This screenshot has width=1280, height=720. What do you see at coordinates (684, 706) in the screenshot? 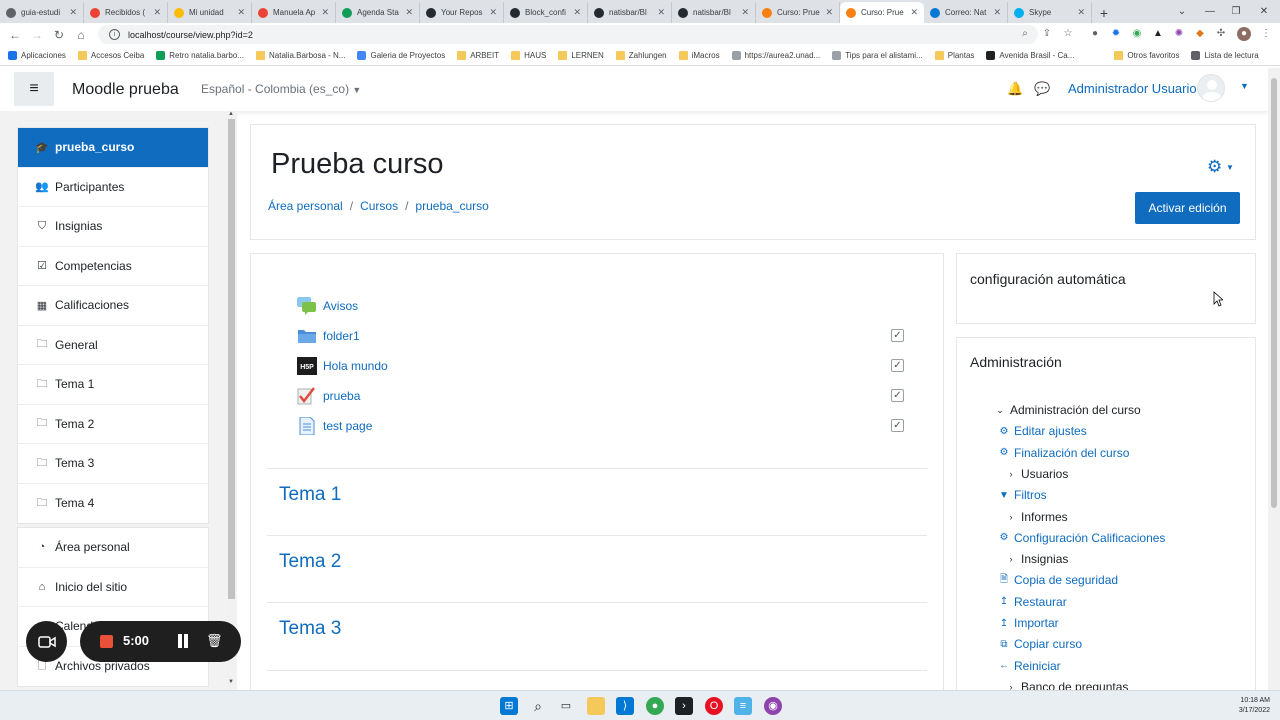
I see `terminal-icon: ›` at bounding box center [684, 706].